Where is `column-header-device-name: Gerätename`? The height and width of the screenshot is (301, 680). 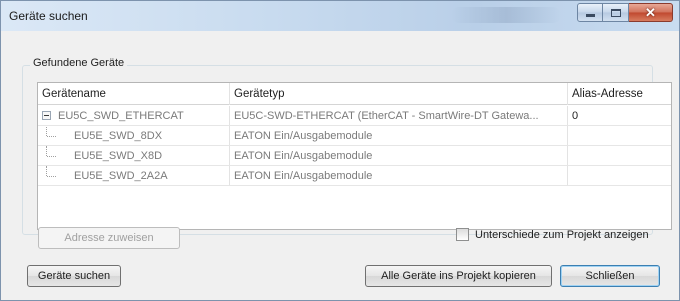
column-header-device-name: Gerätename is located at coordinates (134, 94).